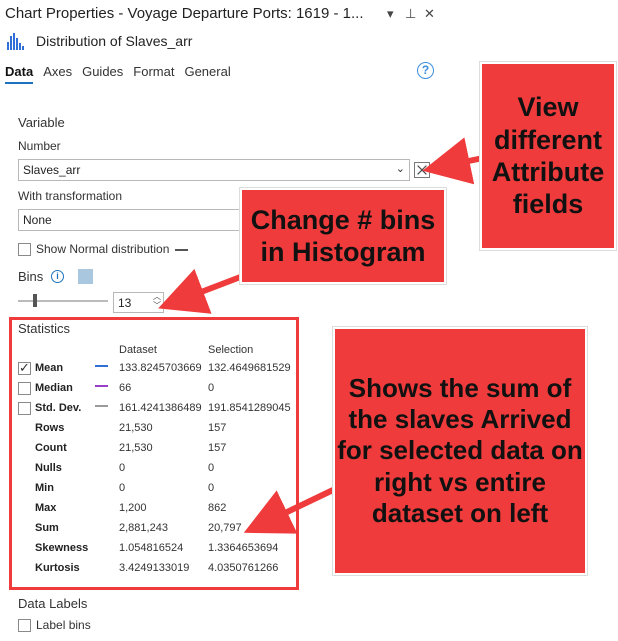  Describe the element at coordinates (201, 291) in the screenshot. I see `arrow-to-bins` at that location.